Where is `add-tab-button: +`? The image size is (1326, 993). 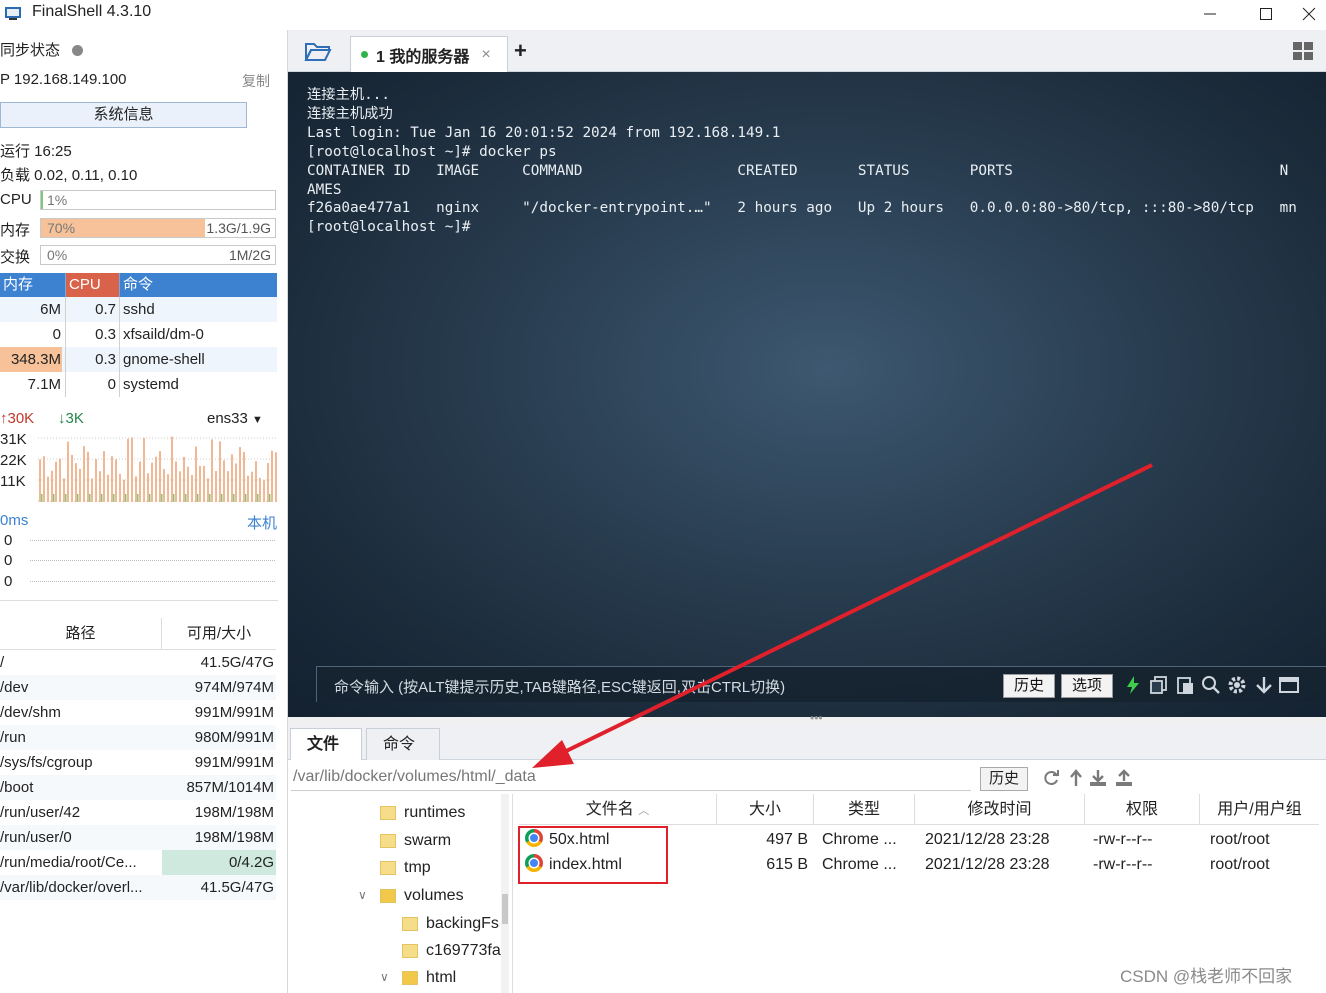
add-tab-button: + is located at coordinates (520, 51).